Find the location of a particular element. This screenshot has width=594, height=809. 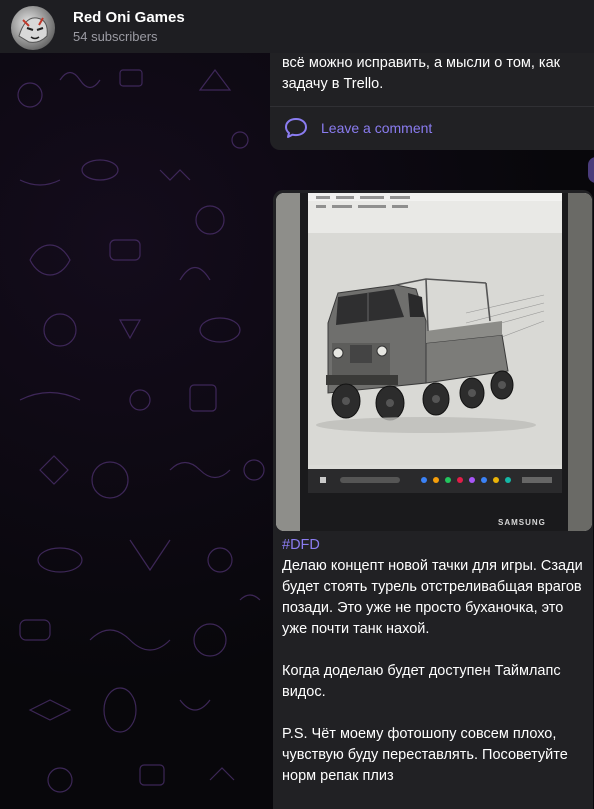

leave-comment-label: Leave a comment is located at coordinates (376, 128).